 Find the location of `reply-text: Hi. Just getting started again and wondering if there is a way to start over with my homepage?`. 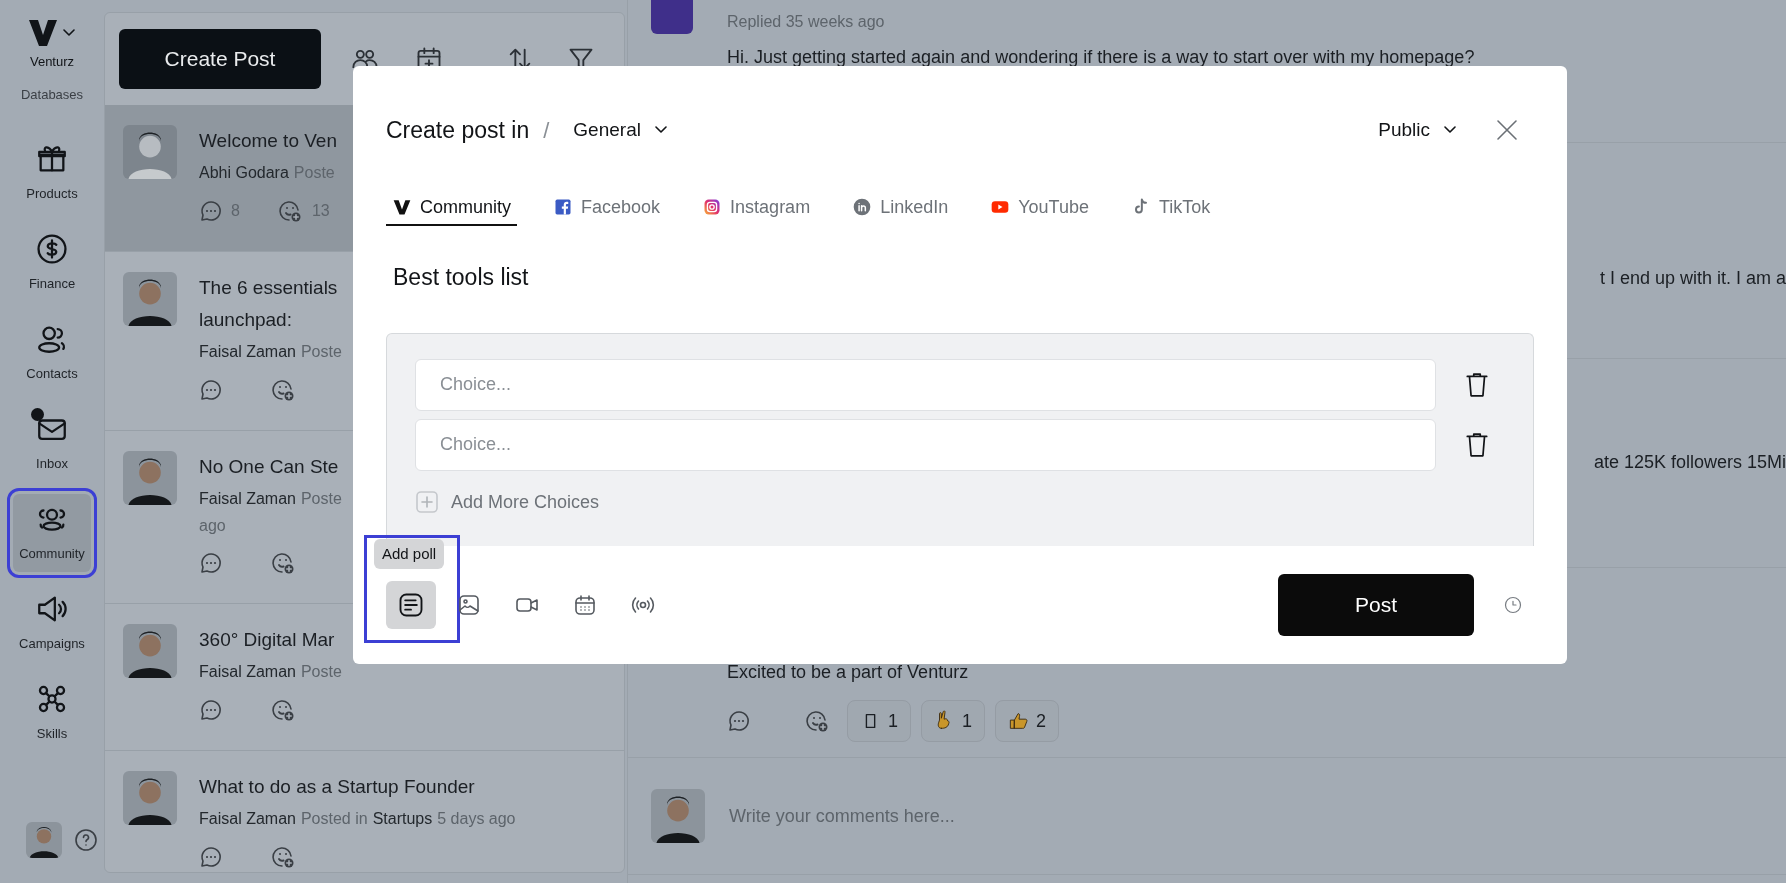

reply-text: Hi. Just getting started again and wondering if there is a way to start over with my homepage? is located at coordinates (1101, 57).